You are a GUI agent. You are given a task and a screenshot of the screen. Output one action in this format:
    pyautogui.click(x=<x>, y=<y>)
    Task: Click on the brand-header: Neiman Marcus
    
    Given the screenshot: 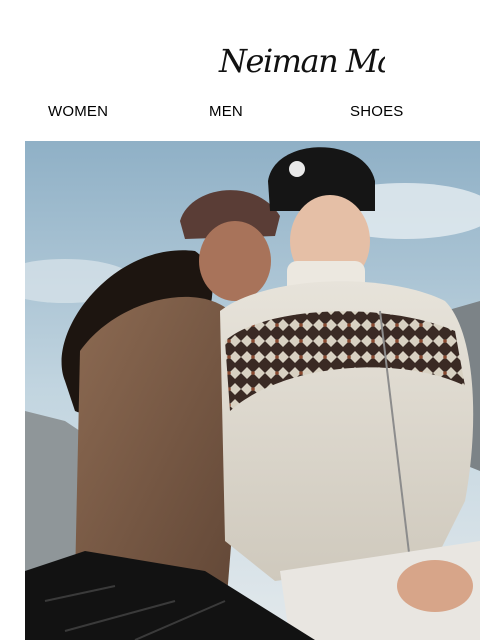 What is the action you would take?
    pyautogui.click(x=240, y=53)
    